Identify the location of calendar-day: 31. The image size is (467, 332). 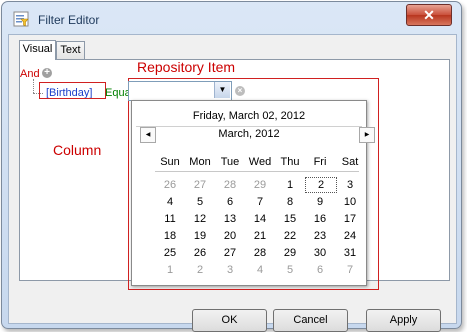
(350, 253).